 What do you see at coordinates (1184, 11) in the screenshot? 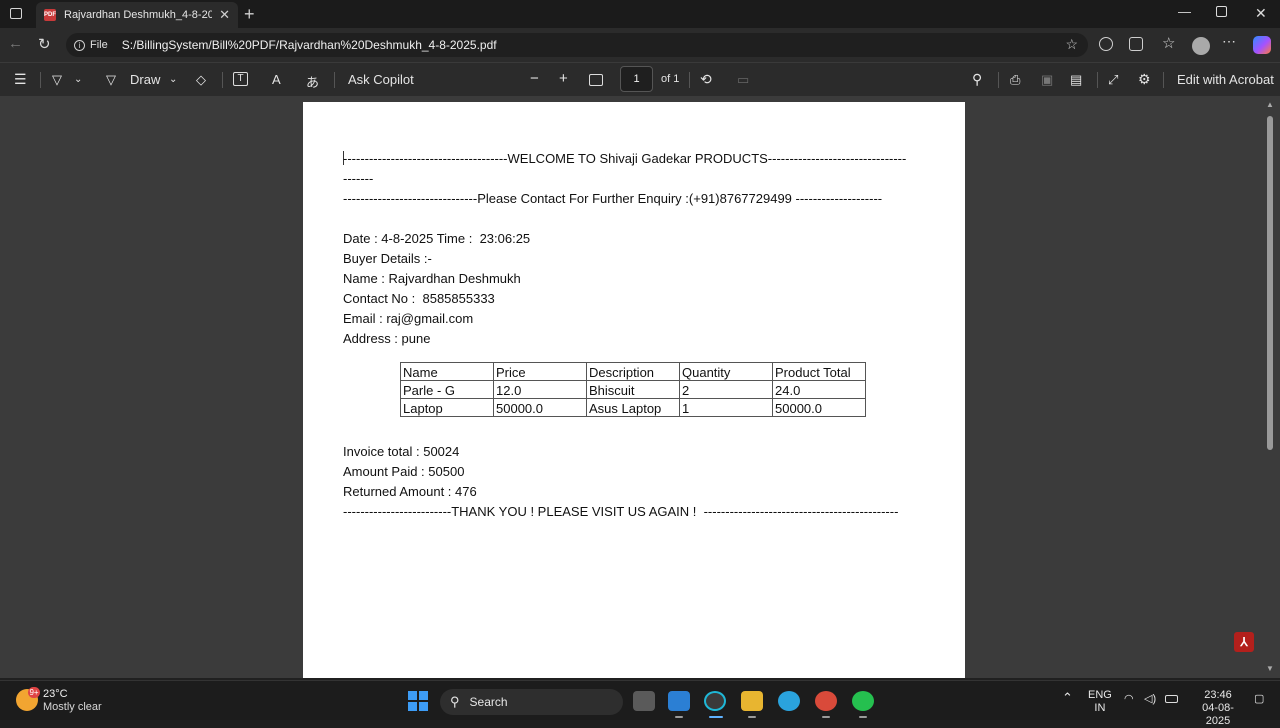
I see `minimize-icon: ―` at bounding box center [1184, 11].